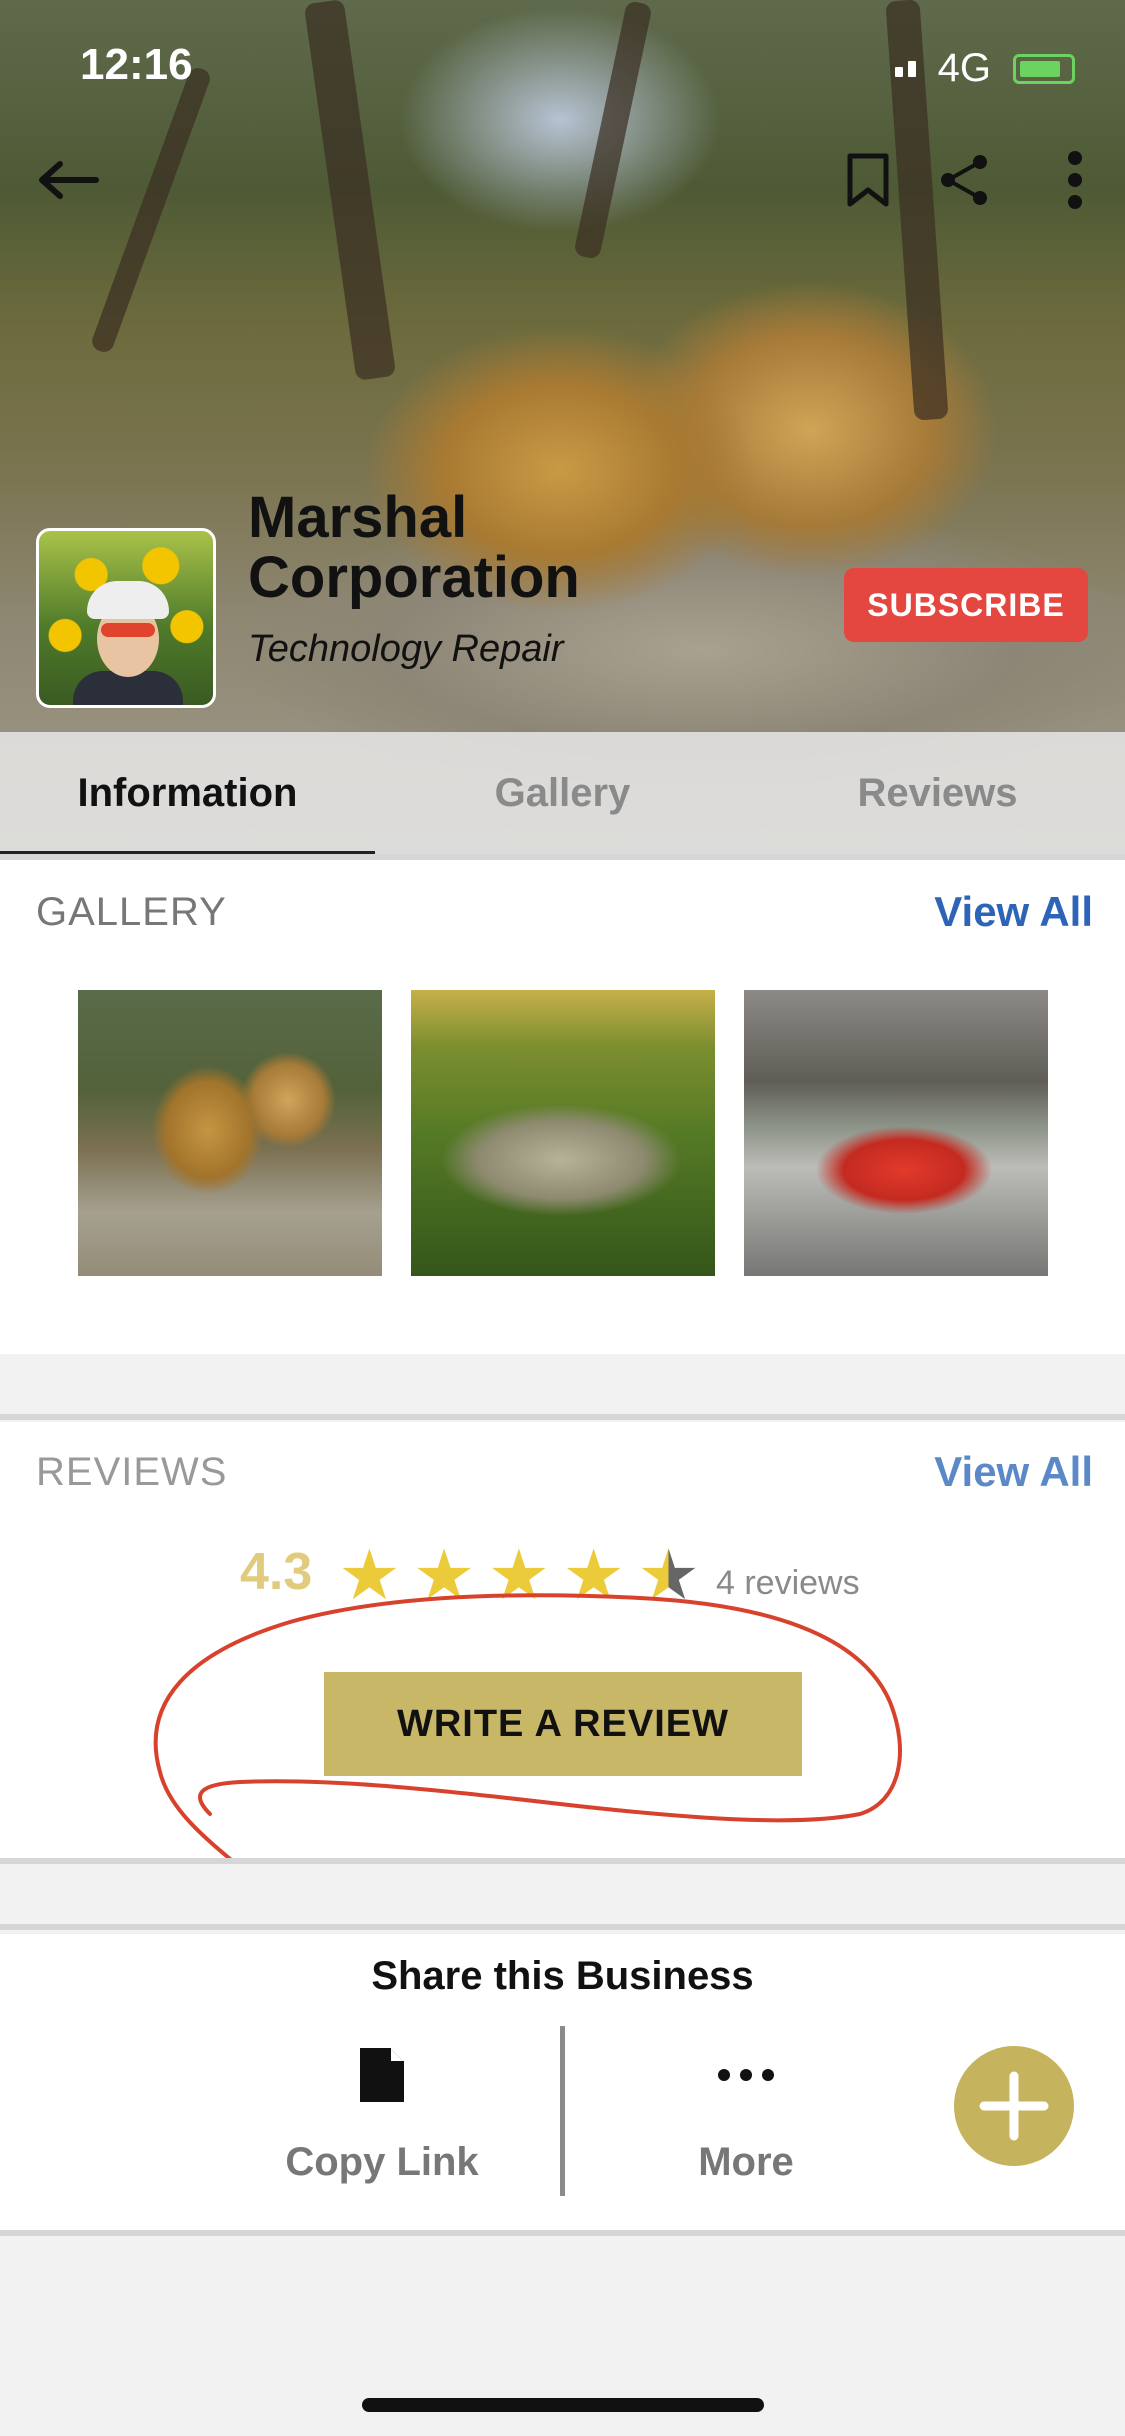 This screenshot has height=2436, width=1125. What do you see at coordinates (668, 1575) in the screenshot?
I see `star-half-icon: ★` at bounding box center [668, 1575].